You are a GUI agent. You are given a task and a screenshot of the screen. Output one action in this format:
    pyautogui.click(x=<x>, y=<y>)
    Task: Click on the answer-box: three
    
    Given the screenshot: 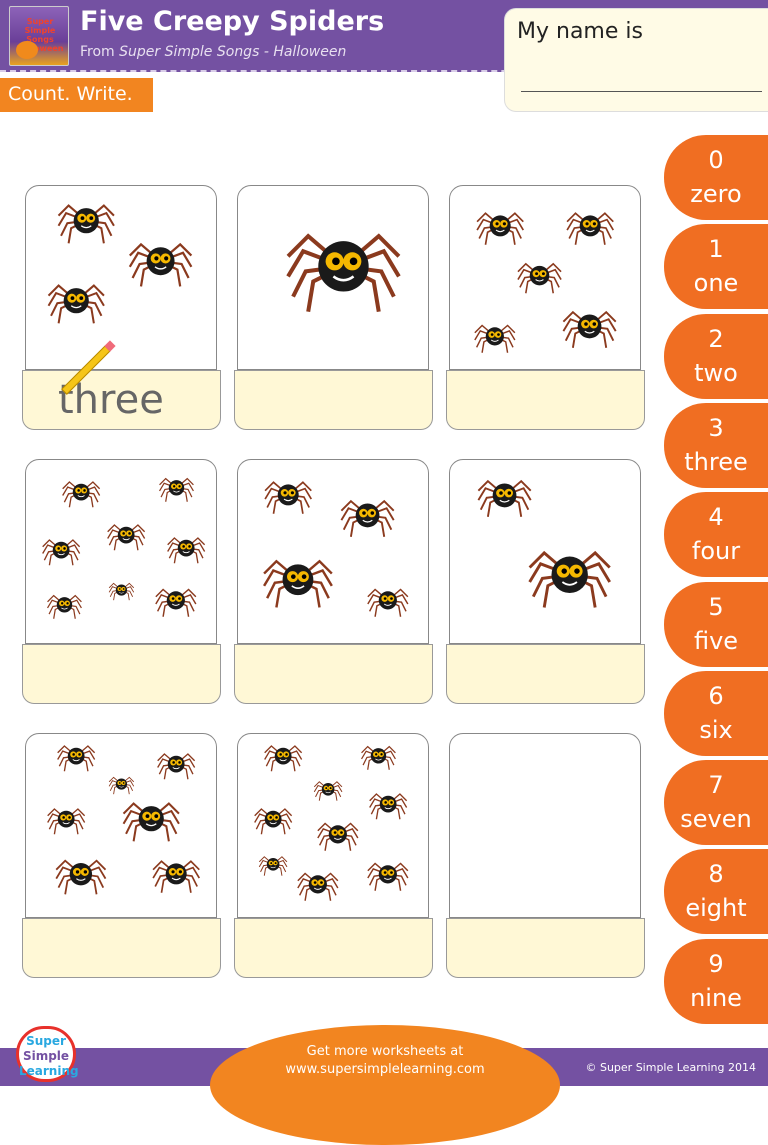 What is the action you would take?
    pyautogui.click(x=121, y=400)
    